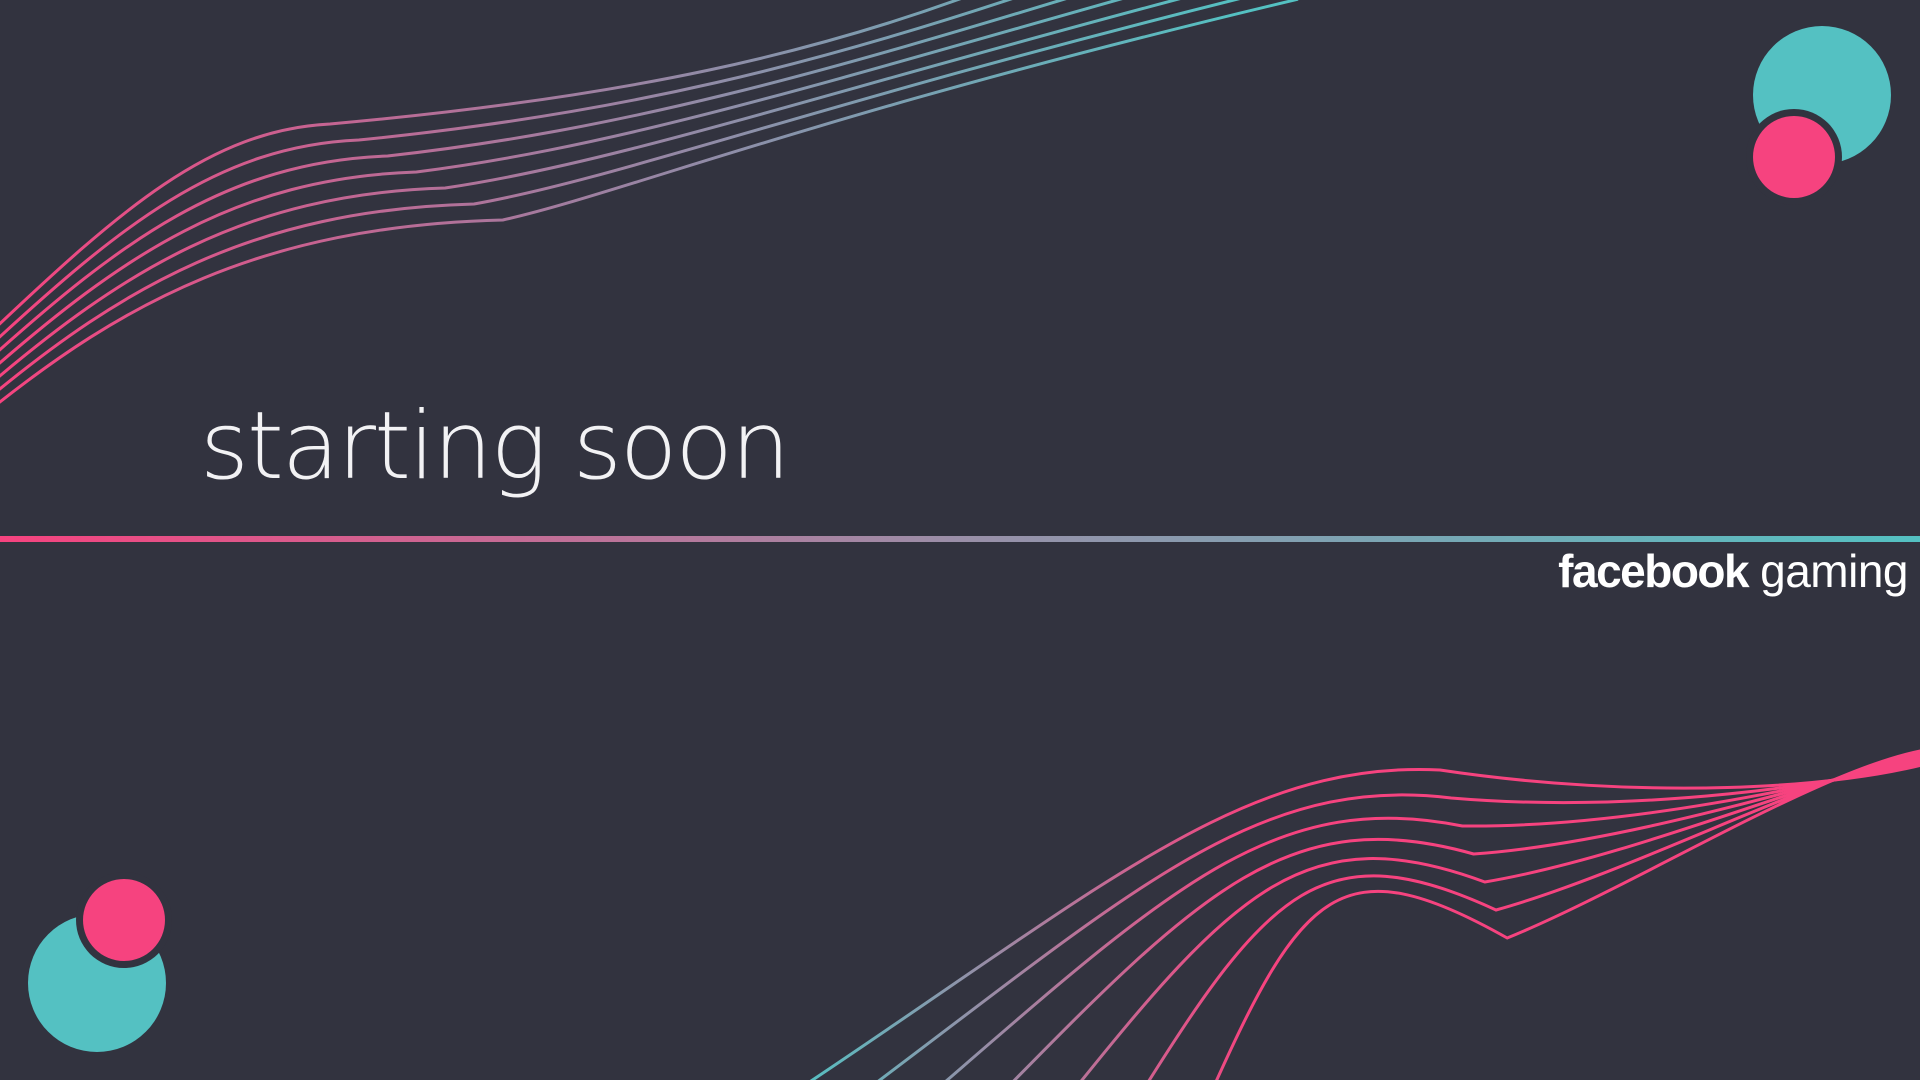 The width and height of the screenshot is (1920, 1080). Describe the element at coordinates (495, 446) in the screenshot. I see `page-title: starting soon` at that location.